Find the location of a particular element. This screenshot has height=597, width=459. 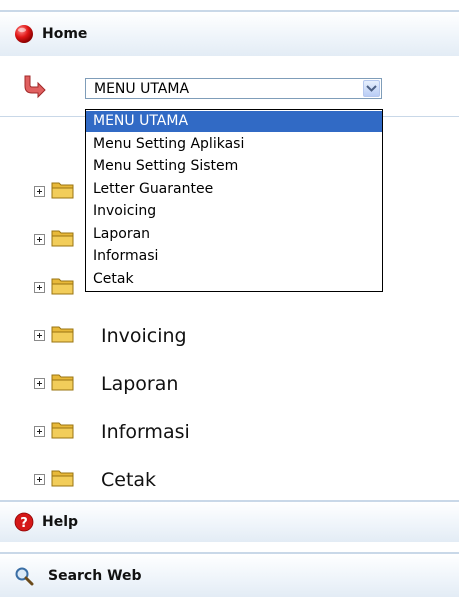

menu-select: MENU UTAMA is located at coordinates (233, 88).